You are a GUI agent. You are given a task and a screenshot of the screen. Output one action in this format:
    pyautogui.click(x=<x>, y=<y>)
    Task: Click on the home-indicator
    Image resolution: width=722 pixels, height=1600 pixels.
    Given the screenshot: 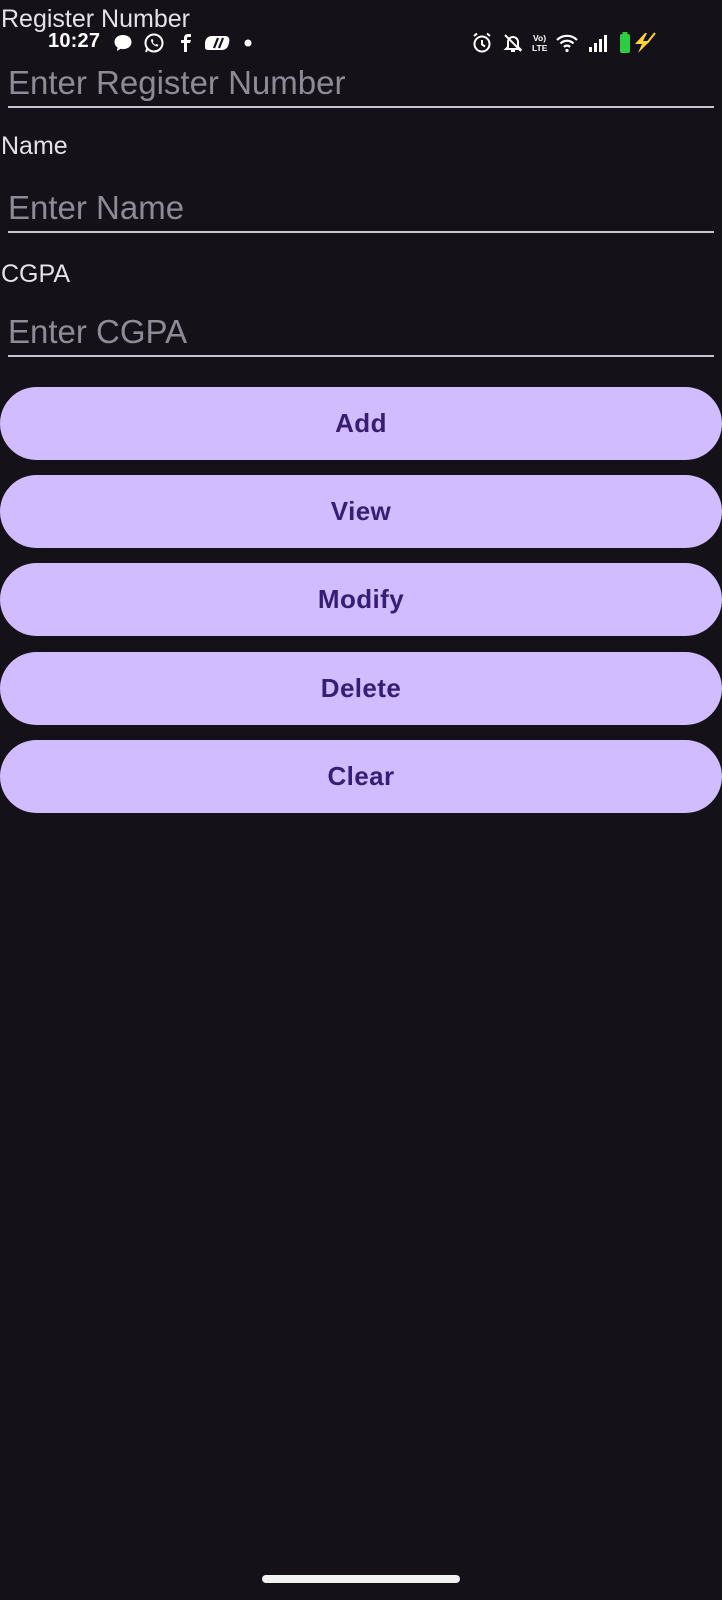 What is the action you would take?
    pyautogui.click(x=361, y=1579)
    